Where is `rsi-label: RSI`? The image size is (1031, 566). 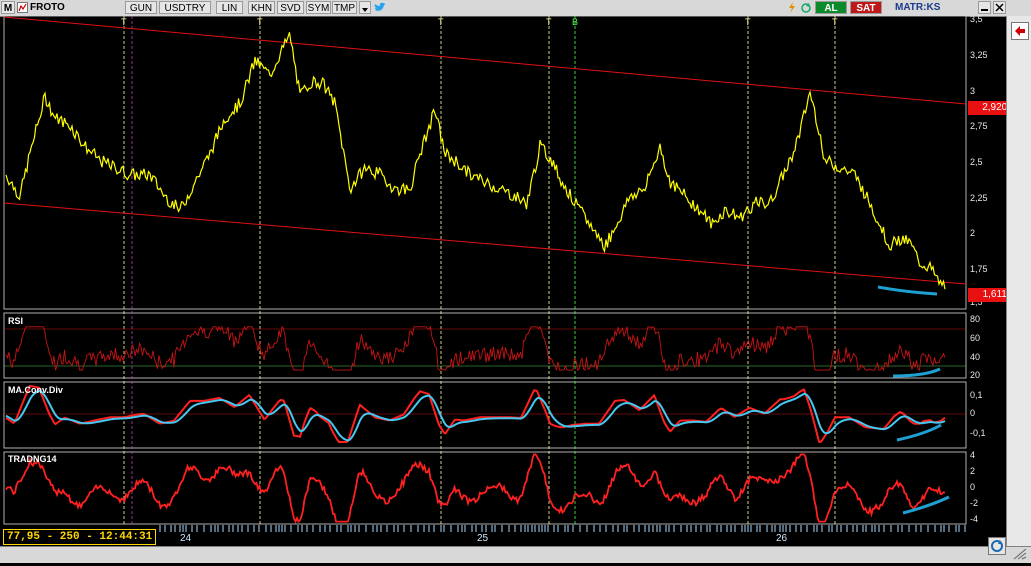 rsi-label: RSI is located at coordinates (16, 321).